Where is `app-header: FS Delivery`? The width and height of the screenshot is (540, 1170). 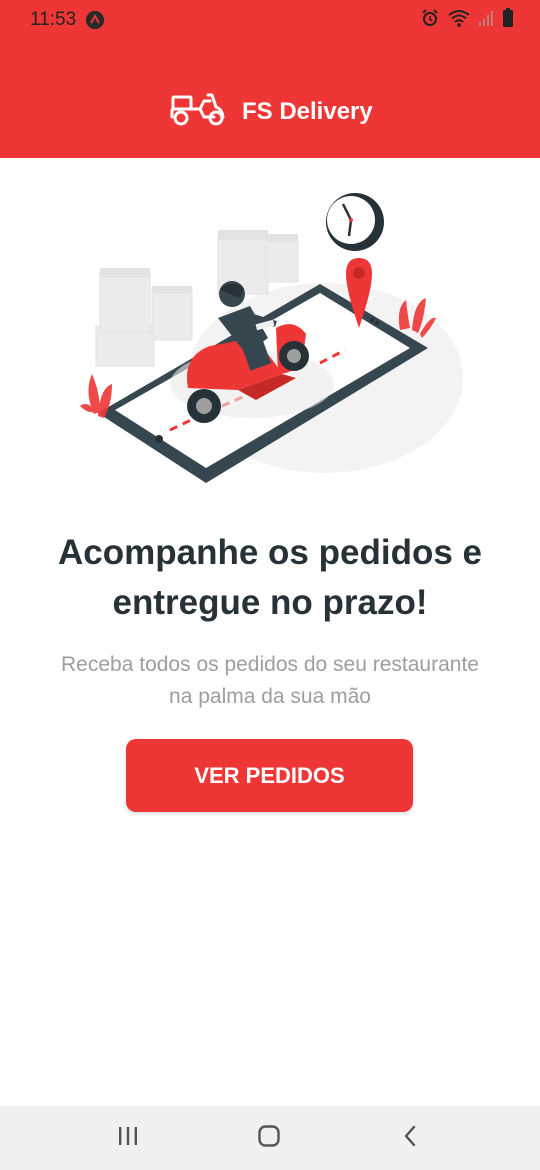
app-header: FS Delivery is located at coordinates (270, 100).